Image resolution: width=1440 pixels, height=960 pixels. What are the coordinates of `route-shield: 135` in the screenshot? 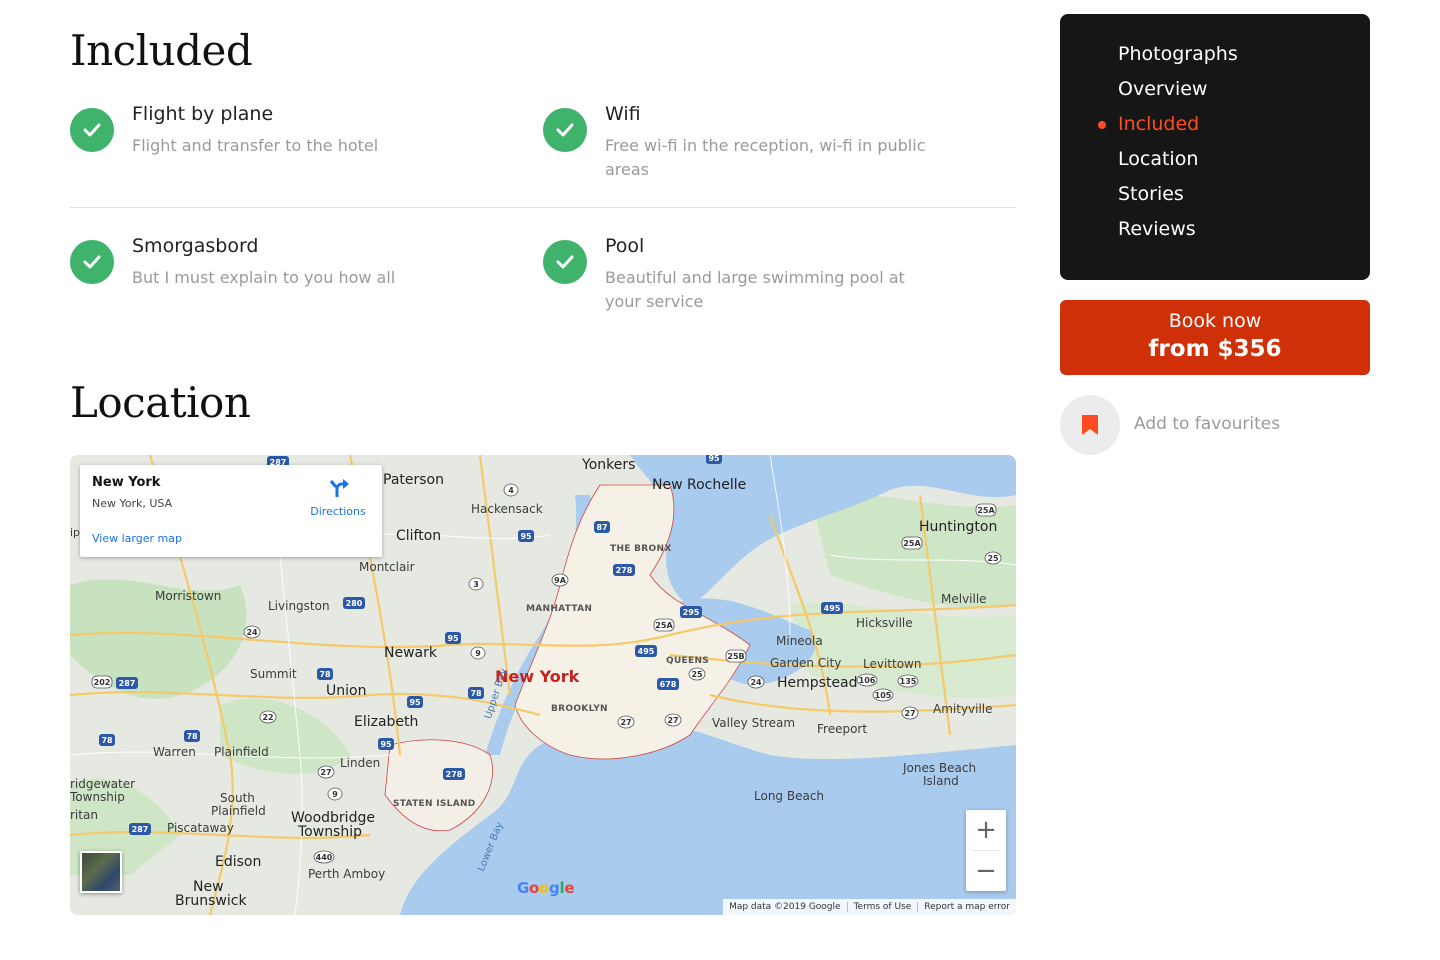 It's located at (908, 681).